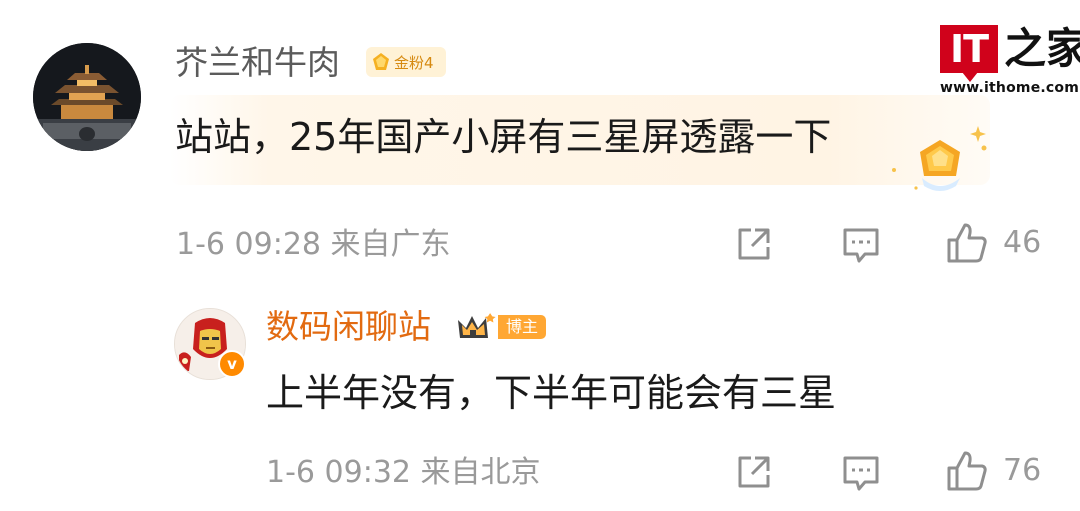 The height and width of the screenshot is (511, 1080). What do you see at coordinates (348, 327) in the screenshot?
I see `author-username: 数码闲聊站` at bounding box center [348, 327].